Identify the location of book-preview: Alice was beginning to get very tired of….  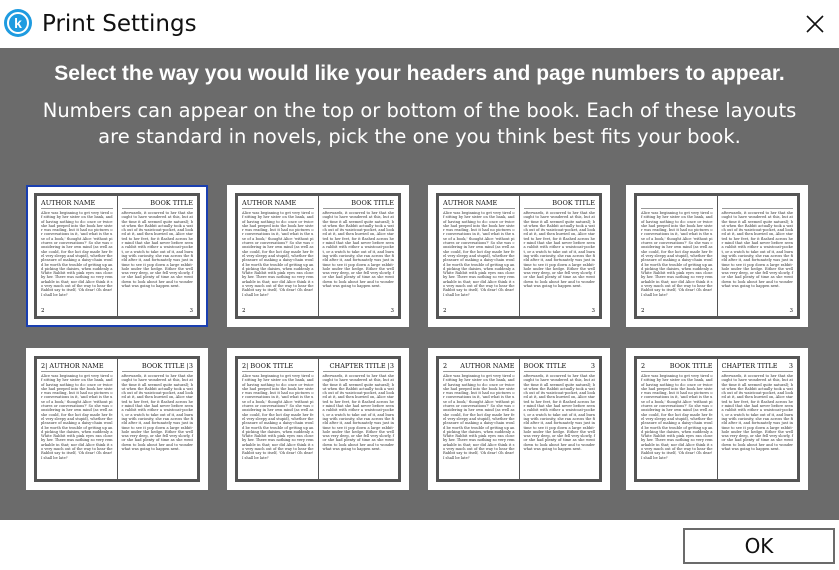
(717, 256).